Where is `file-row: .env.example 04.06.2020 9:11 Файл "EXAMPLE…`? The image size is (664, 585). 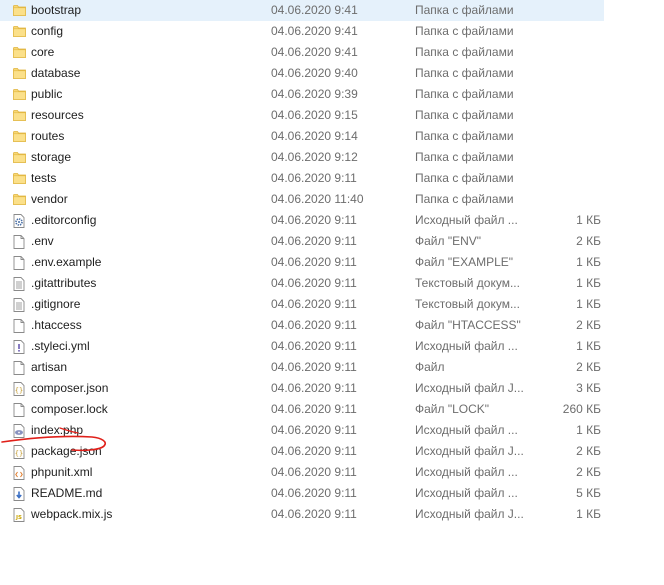 file-row: .env.example 04.06.2020 9:11 Файл "EXAMPLE… is located at coordinates (332, 262).